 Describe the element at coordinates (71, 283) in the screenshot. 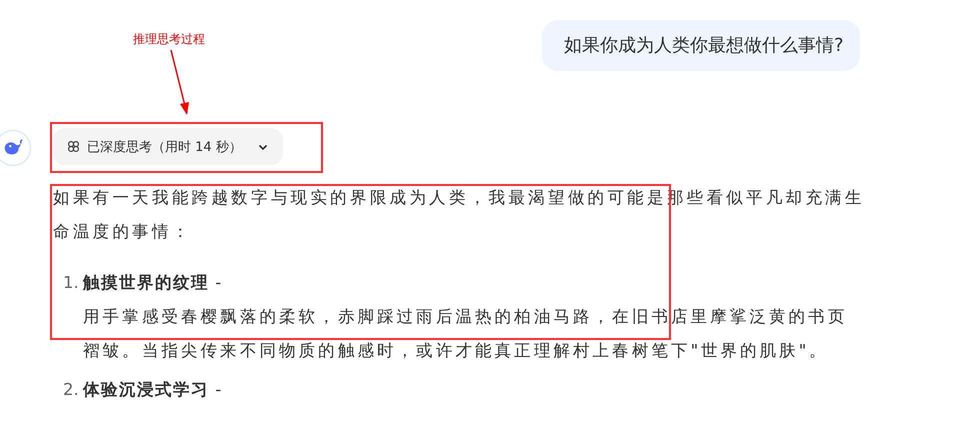

I see `list-number: 1.` at that location.